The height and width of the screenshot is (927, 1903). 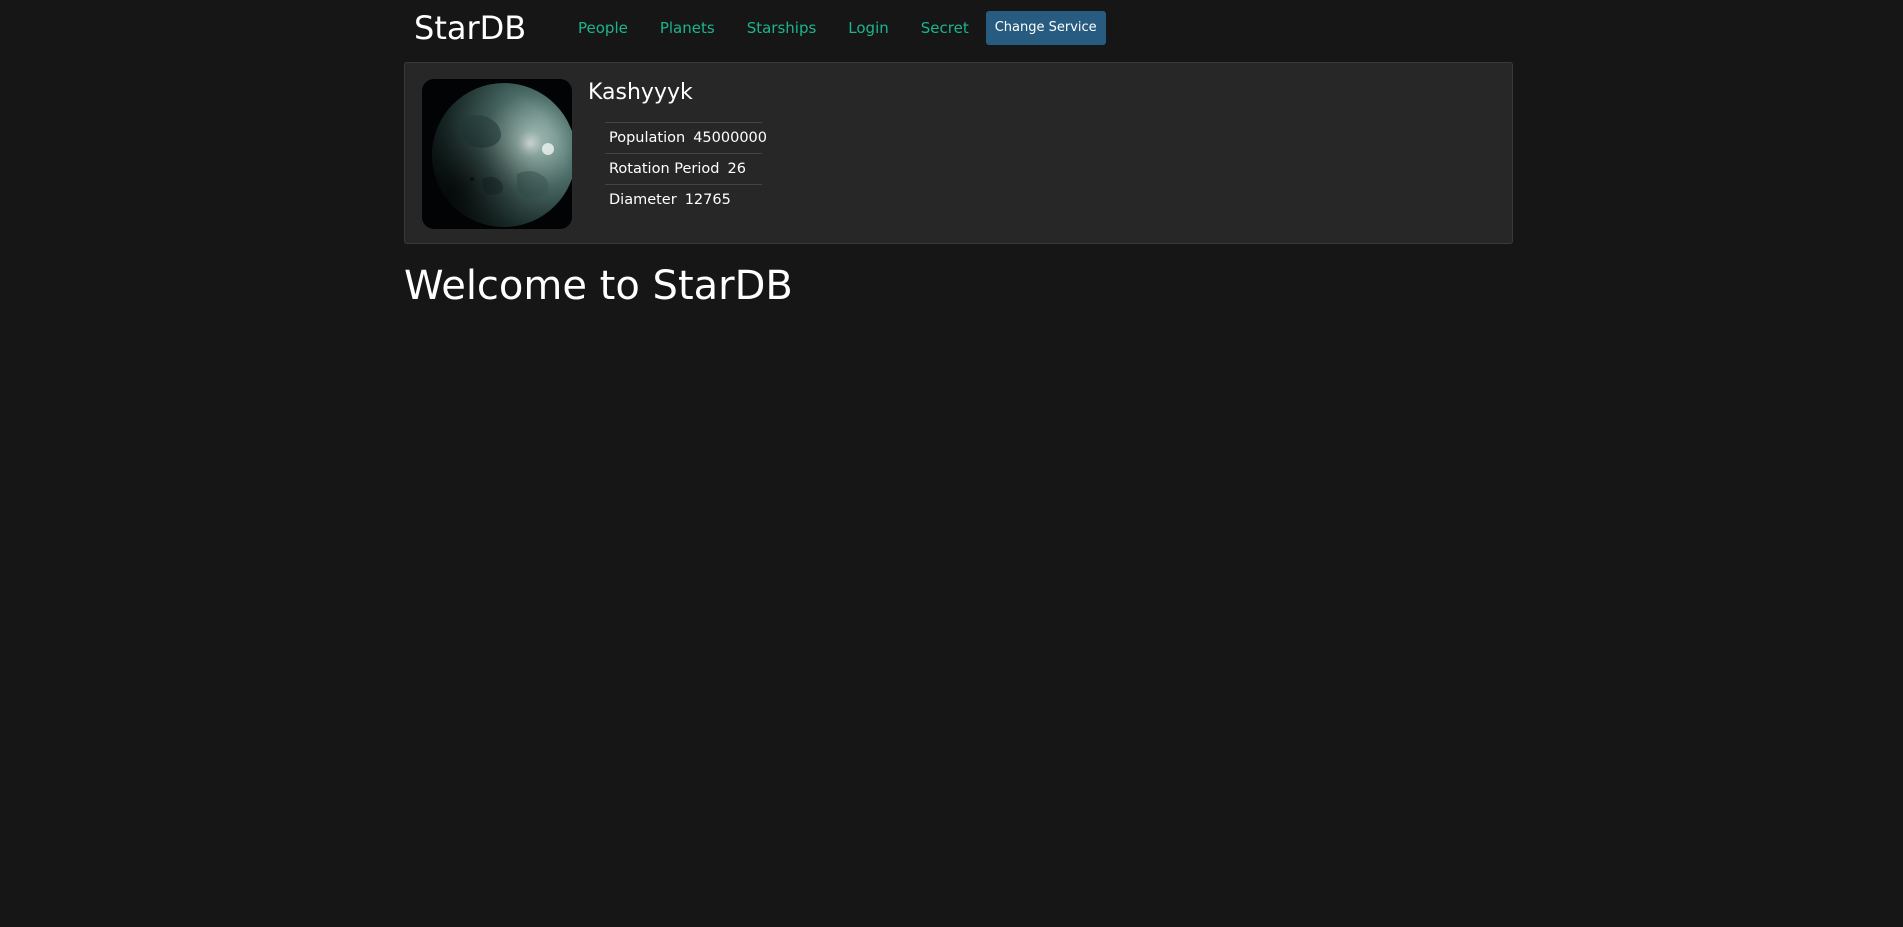 I want to click on planet-image, so click(x=497, y=154).